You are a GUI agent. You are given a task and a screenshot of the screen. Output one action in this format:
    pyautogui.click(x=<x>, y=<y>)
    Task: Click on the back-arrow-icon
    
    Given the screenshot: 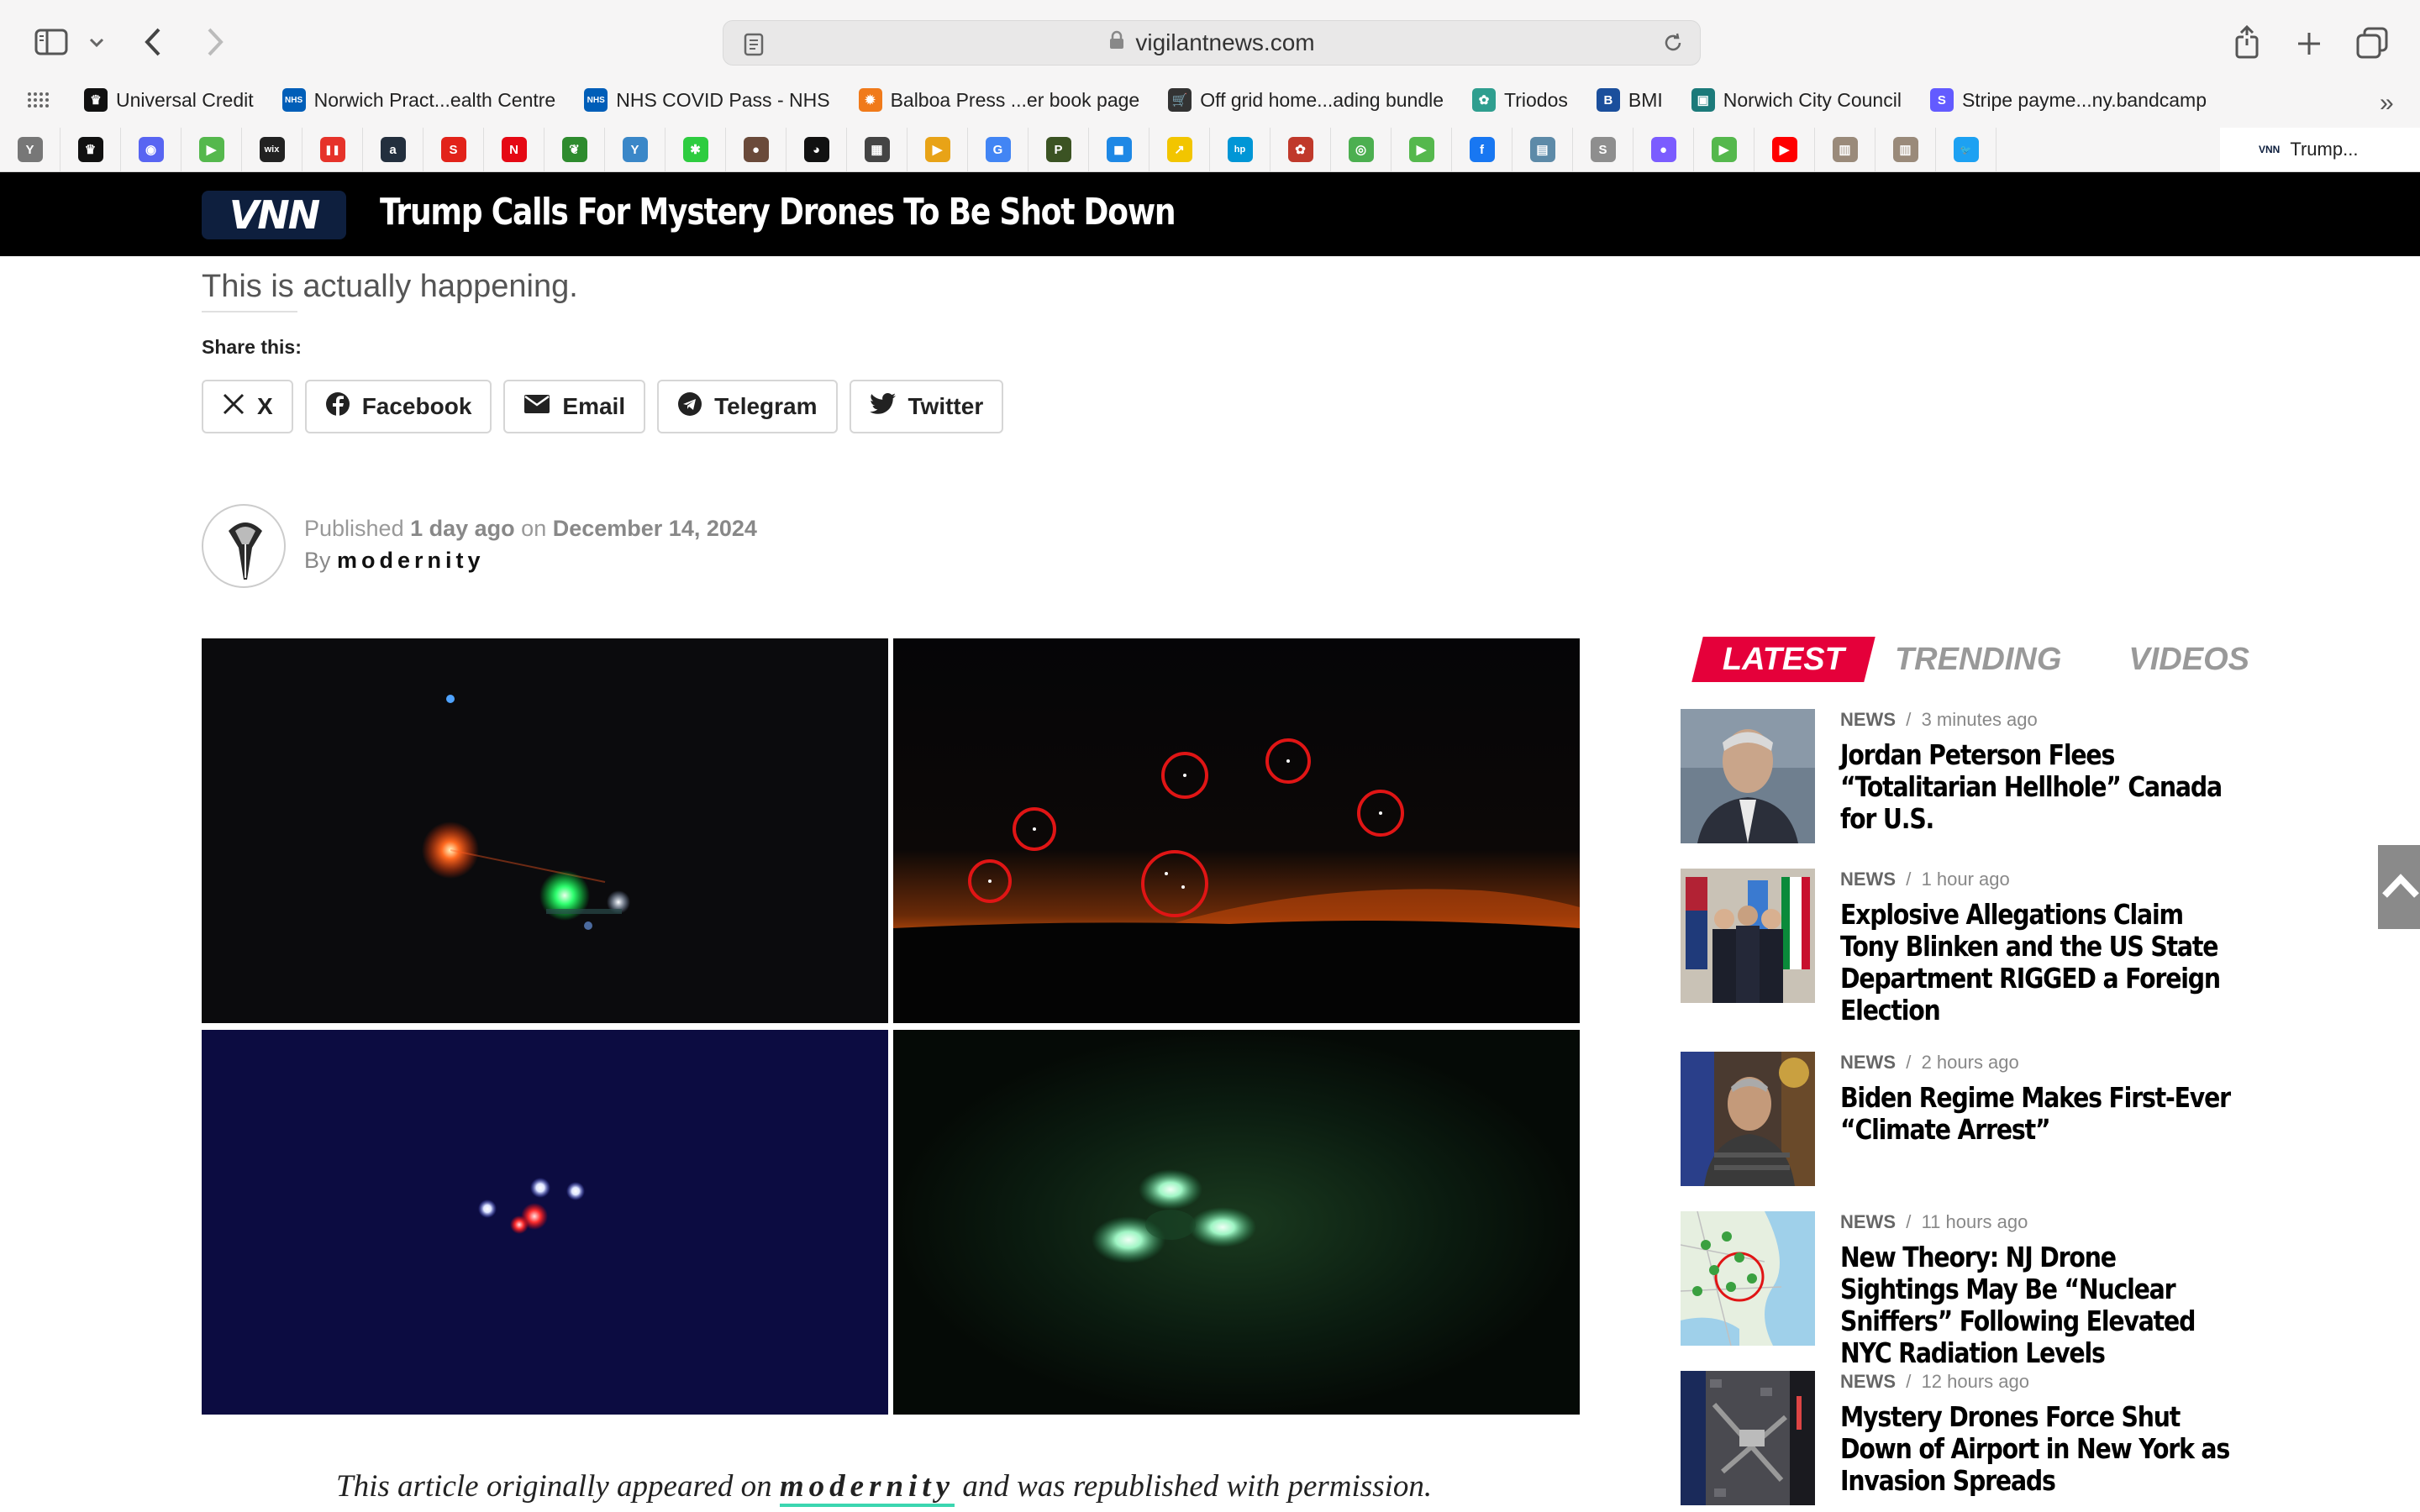 What is the action you would take?
    pyautogui.click(x=153, y=42)
    